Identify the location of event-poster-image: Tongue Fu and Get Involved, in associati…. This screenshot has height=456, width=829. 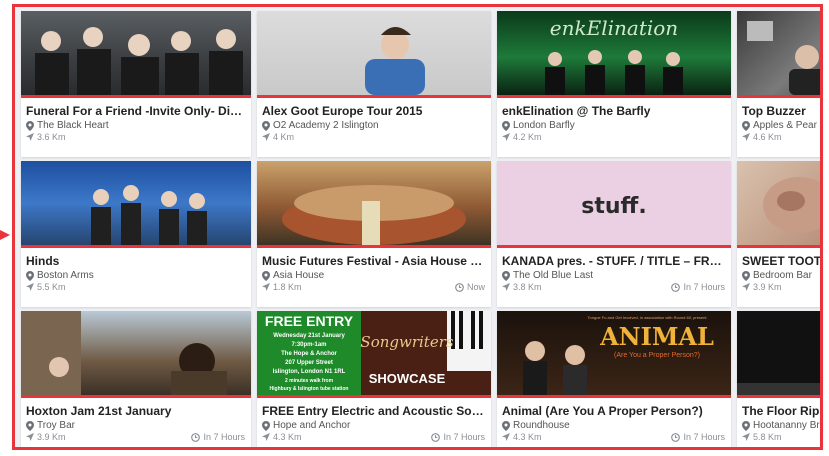
(618, 355).